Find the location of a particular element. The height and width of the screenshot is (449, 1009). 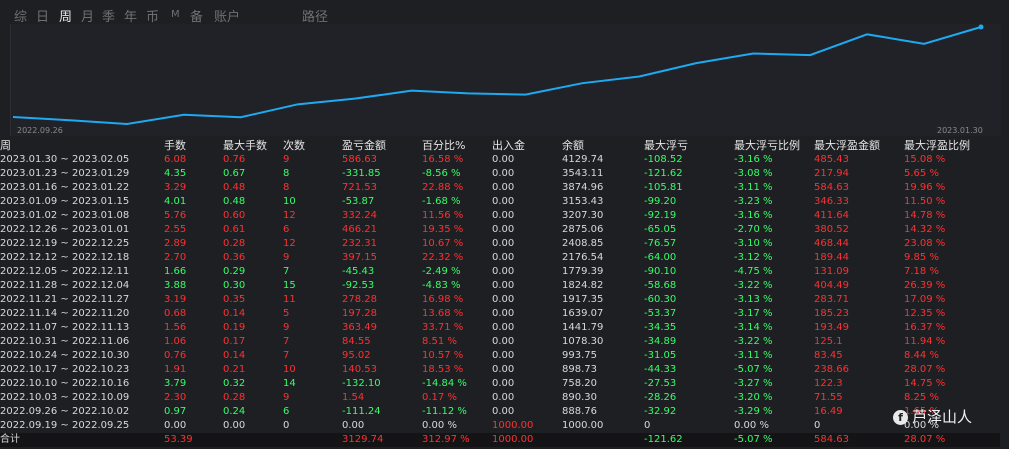

table-cell: -28.26 is located at coordinates (660, 397).